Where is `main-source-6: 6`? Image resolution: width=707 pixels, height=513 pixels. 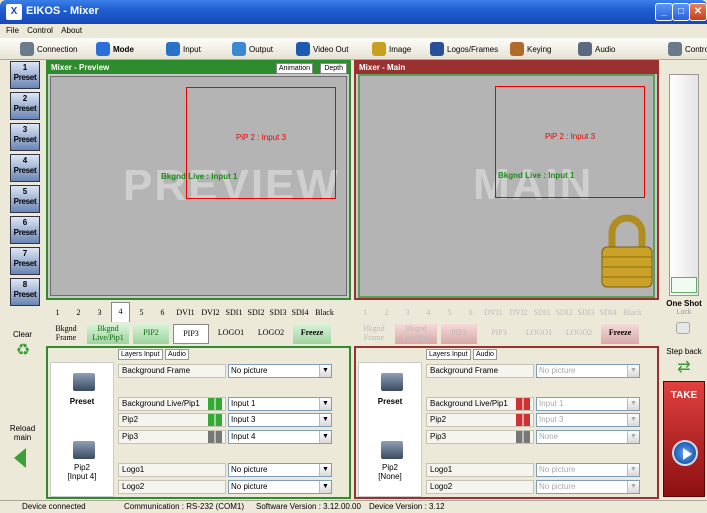 main-source-6: 6 is located at coordinates (470, 312).